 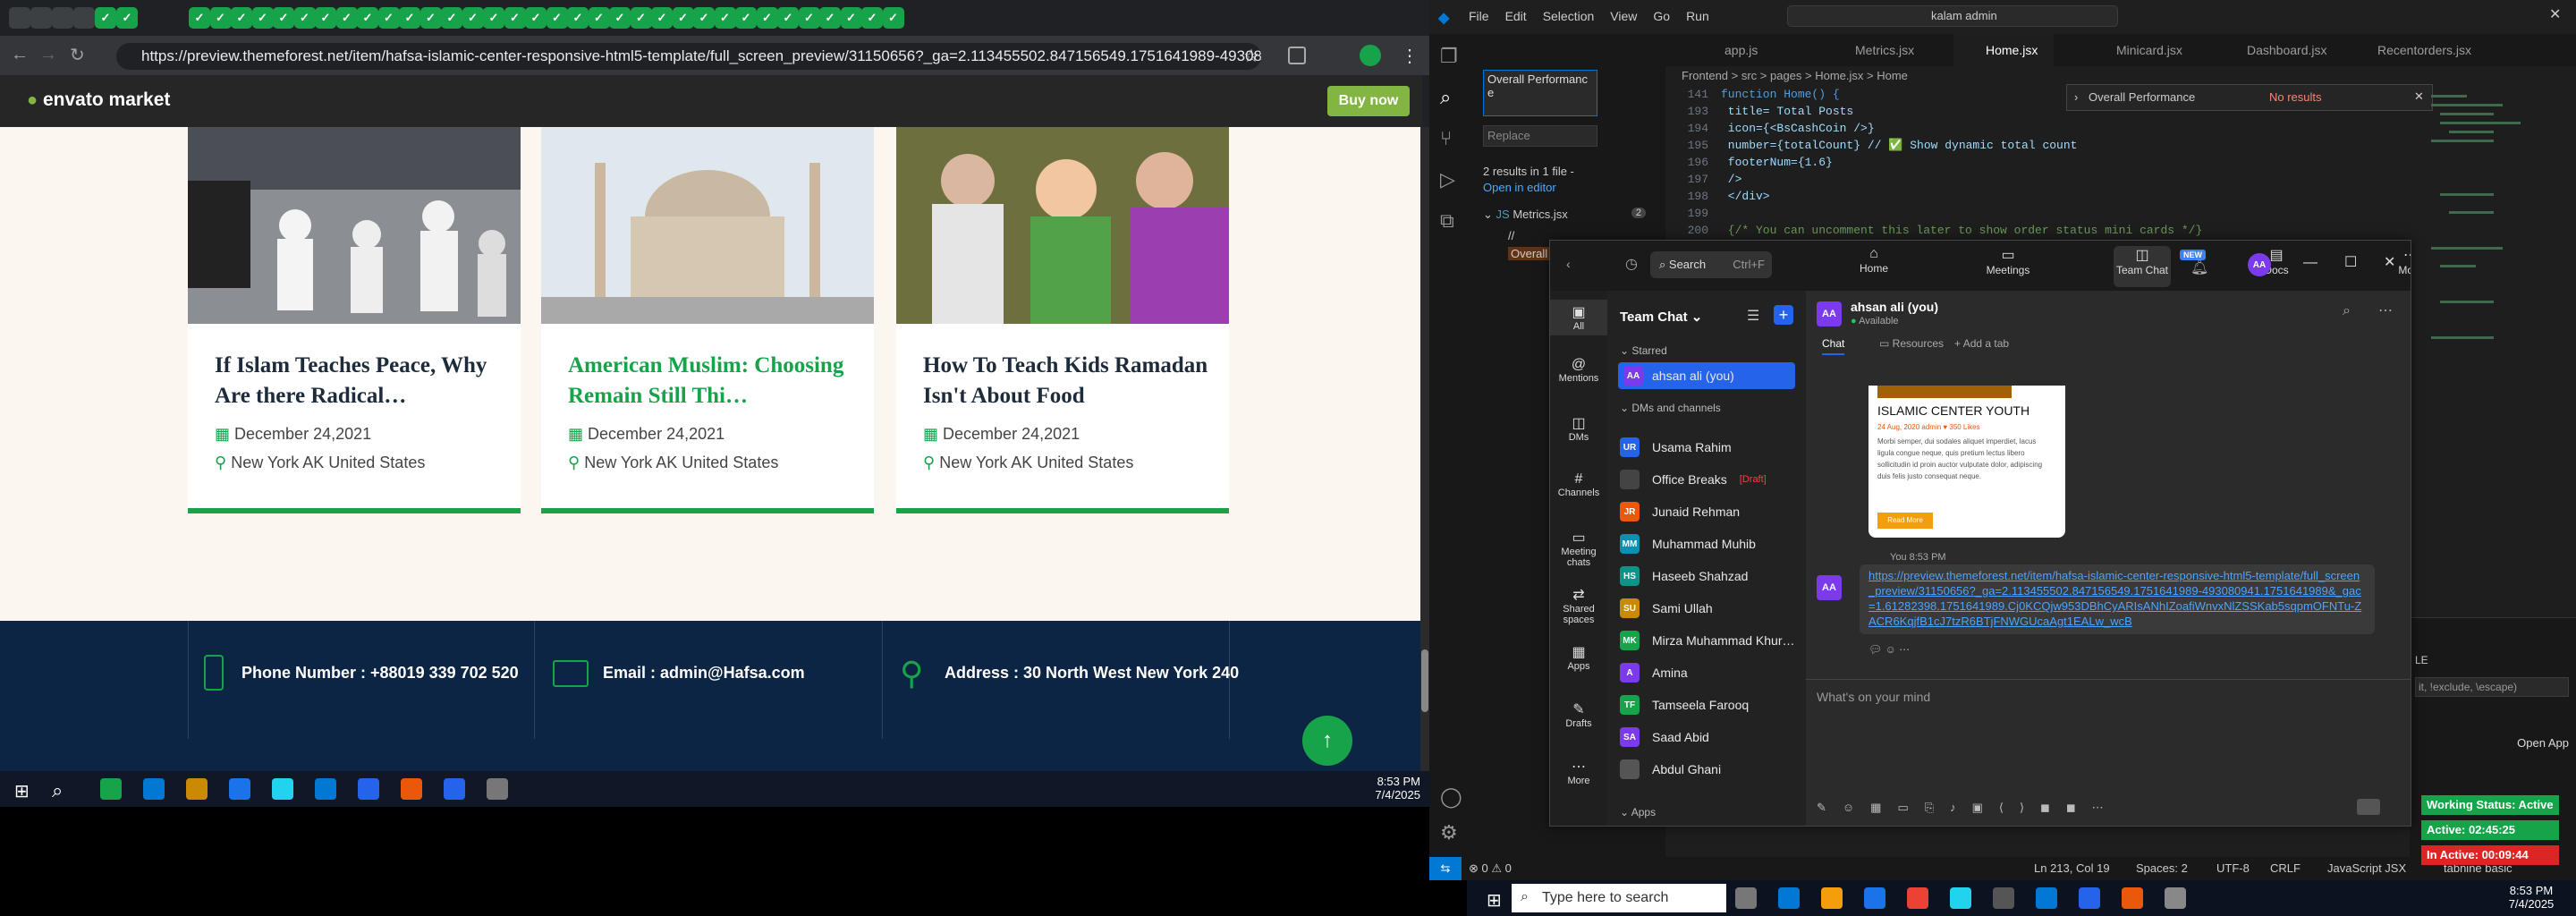 What do you see at coordinates (2120, 76) in the screenshot?
I see `breadcrumb: Frontend > src > pages > Home.jsx > Home` at bounding box center [2120, 76].